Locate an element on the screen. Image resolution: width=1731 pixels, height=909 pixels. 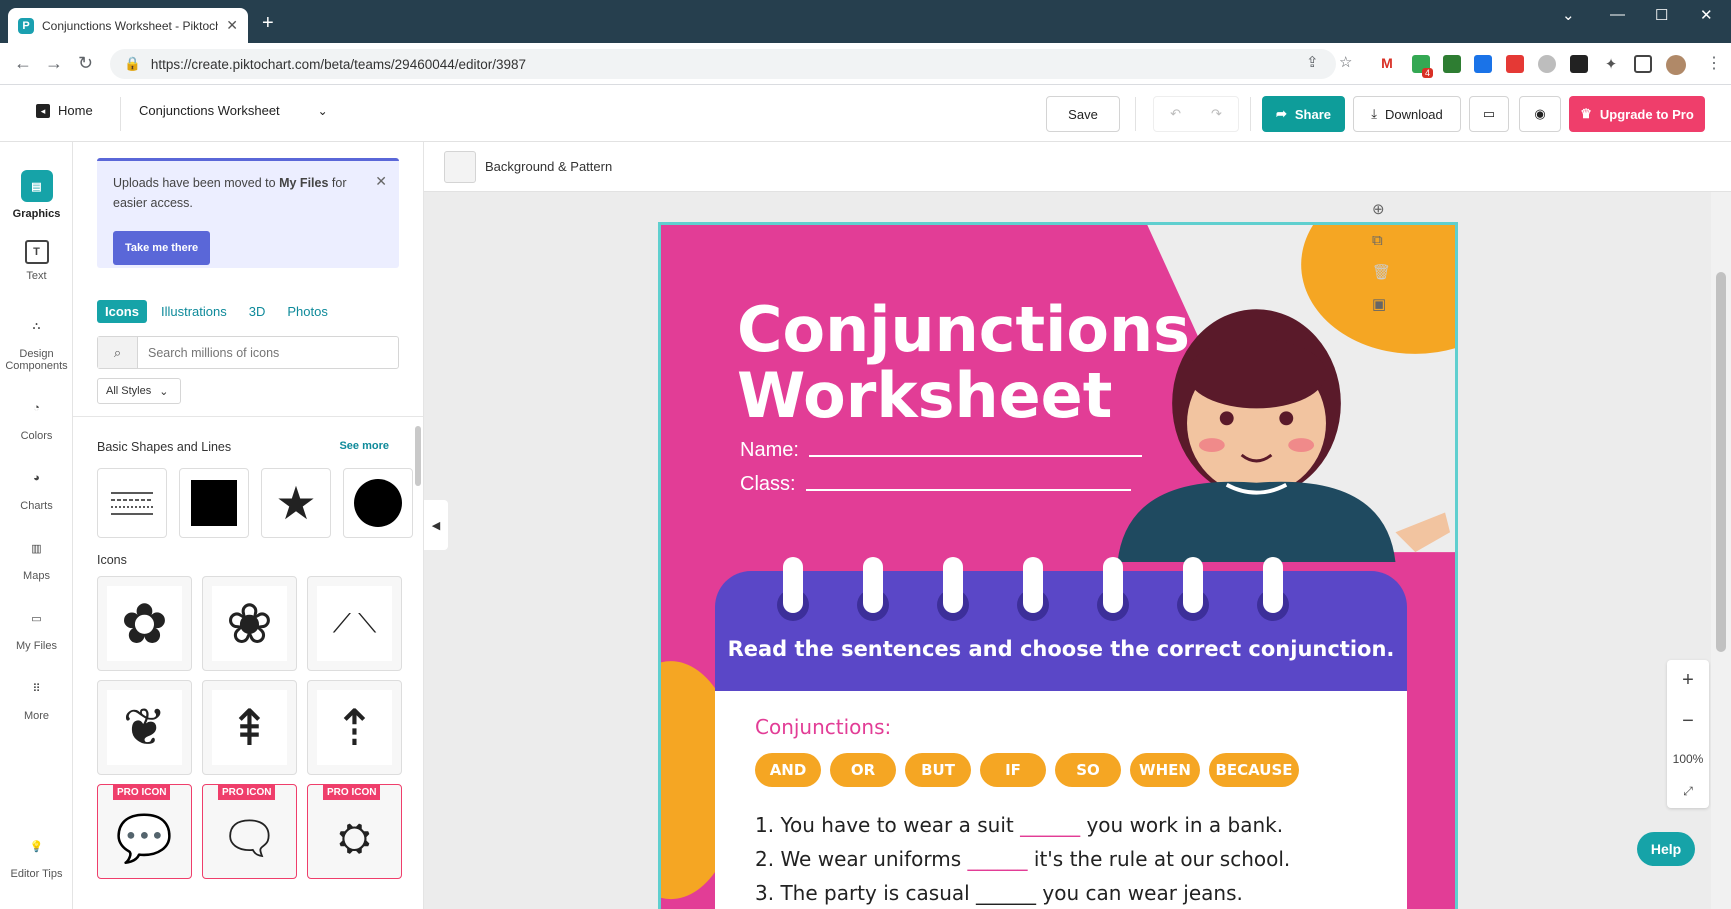
scrollbar-thumb is located at coordinates (1721, 462).